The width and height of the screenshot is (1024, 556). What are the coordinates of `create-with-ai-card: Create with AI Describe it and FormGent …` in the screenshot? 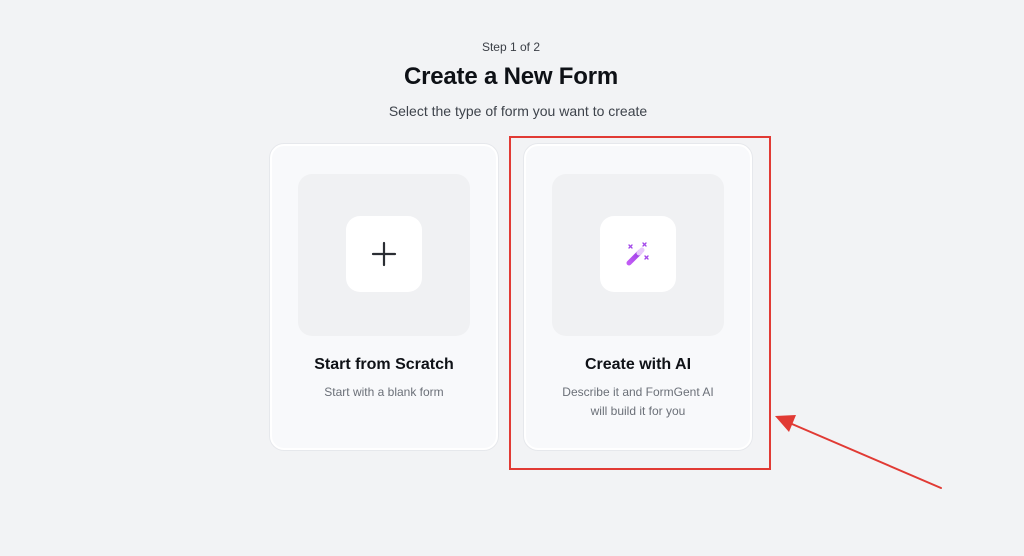 It's located at (638, 297).